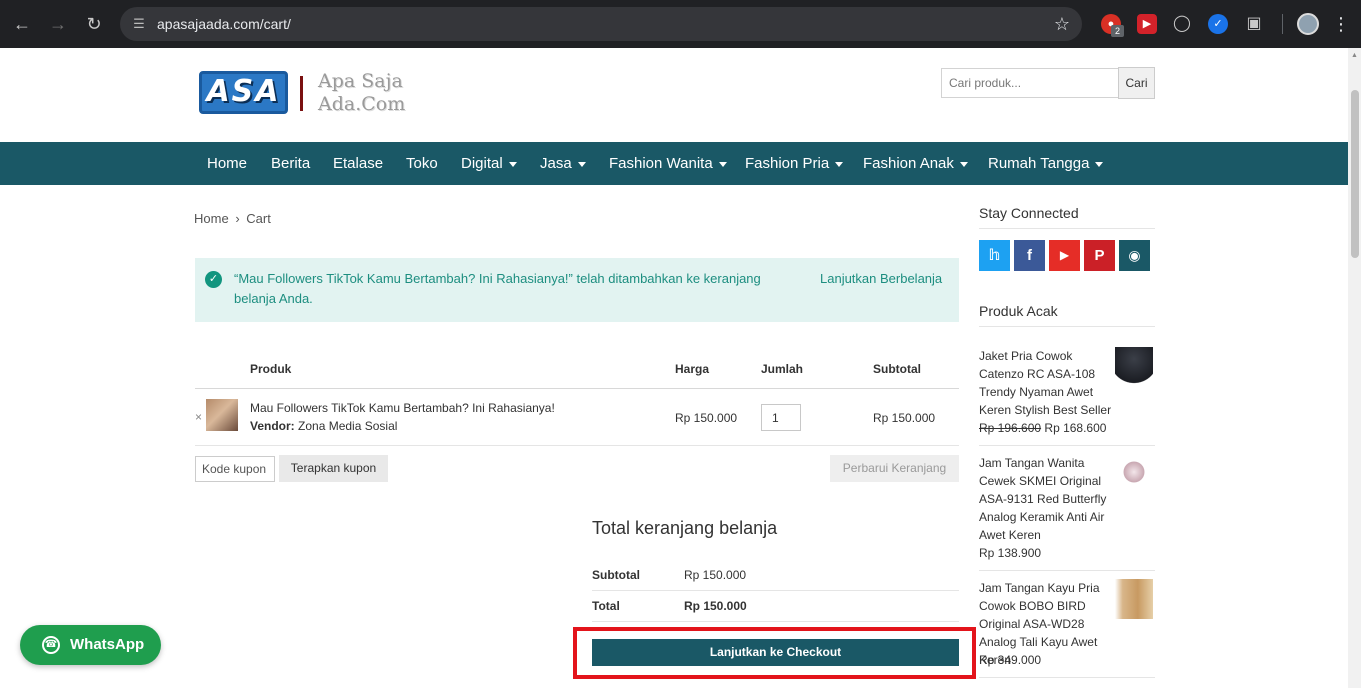 The height and width of the screenshot is (688, 1361). What do you see at coordinates (213, 279) in the screenshot?
I see `check-circle-icon: ✓` at bounding box center [213, 279].